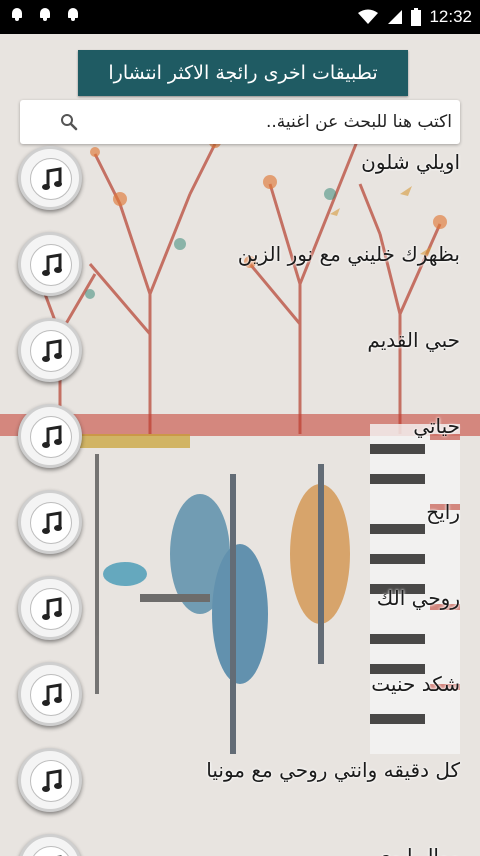 The width and height of the screenshot is (480, 856). What do you see at coordinates (240, 17) in the screenshot?
I see `status-bar: 12:32` at bounding box center [240, 17].